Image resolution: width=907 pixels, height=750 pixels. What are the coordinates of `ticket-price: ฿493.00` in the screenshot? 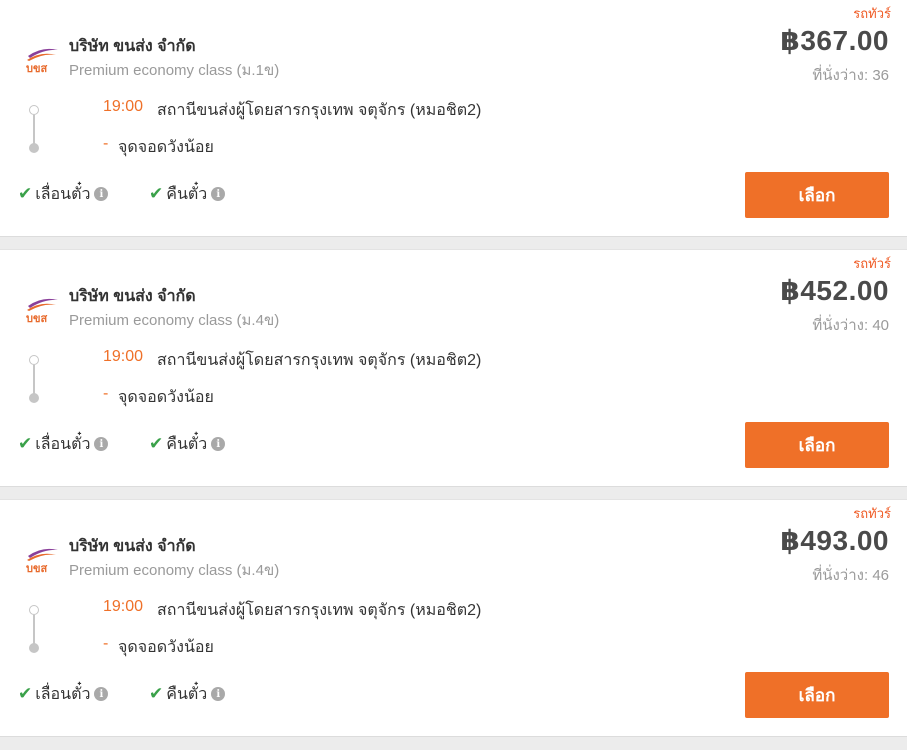 It's located at (834, 540).